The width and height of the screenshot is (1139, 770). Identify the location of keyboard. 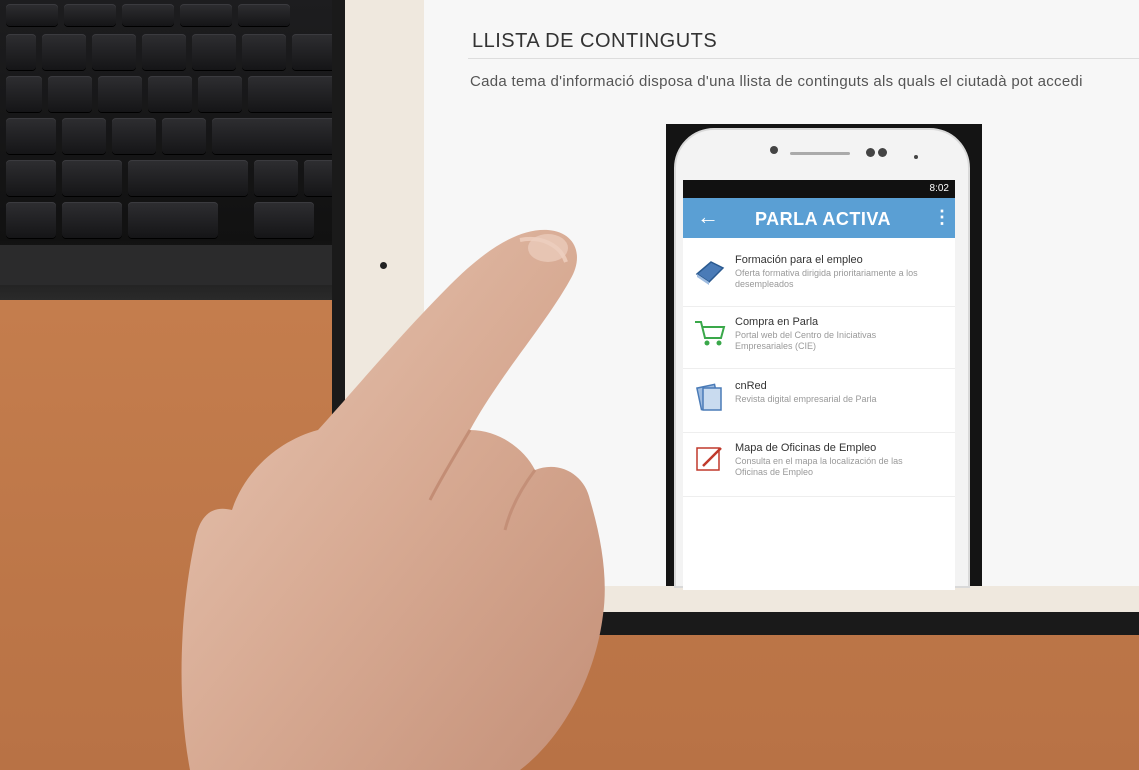
(172, 150).